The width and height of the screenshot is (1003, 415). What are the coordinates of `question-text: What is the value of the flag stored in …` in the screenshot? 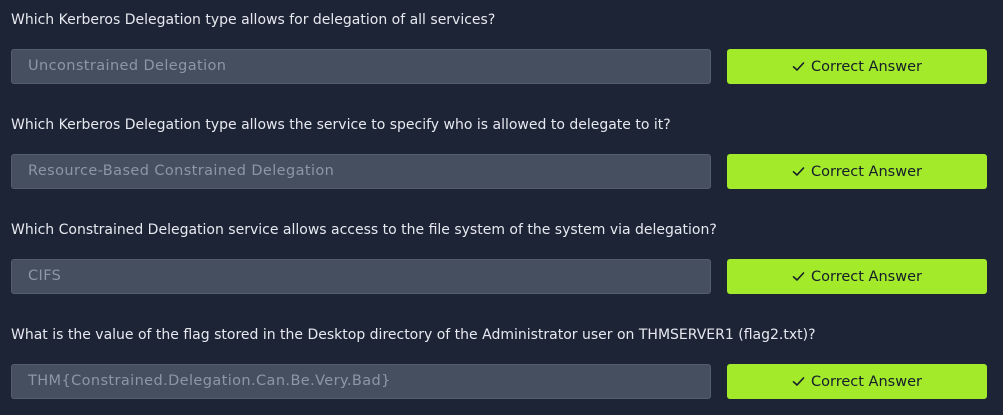 It's located at (413, 335).